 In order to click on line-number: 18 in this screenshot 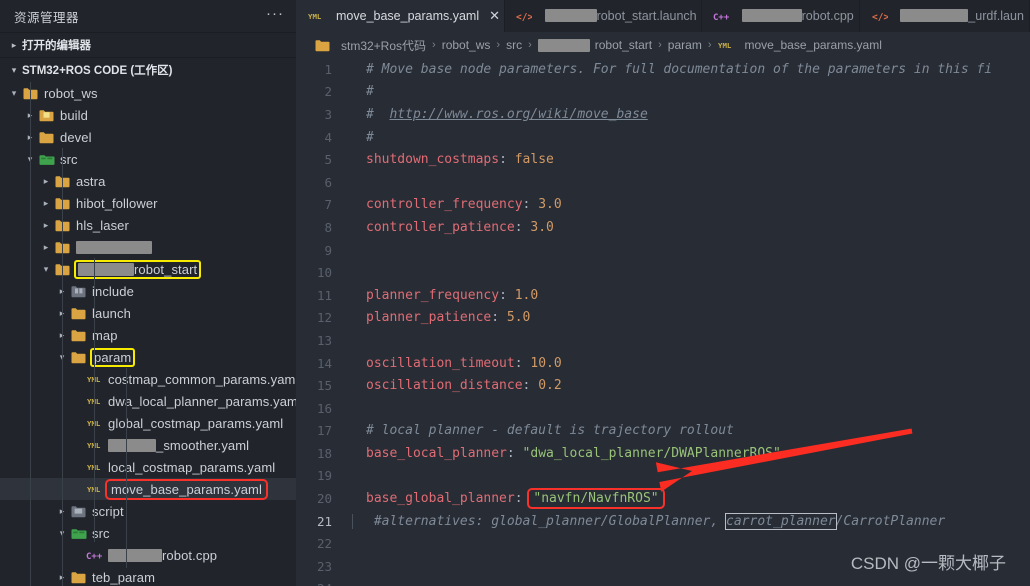, I will do `click(324, 453)`.